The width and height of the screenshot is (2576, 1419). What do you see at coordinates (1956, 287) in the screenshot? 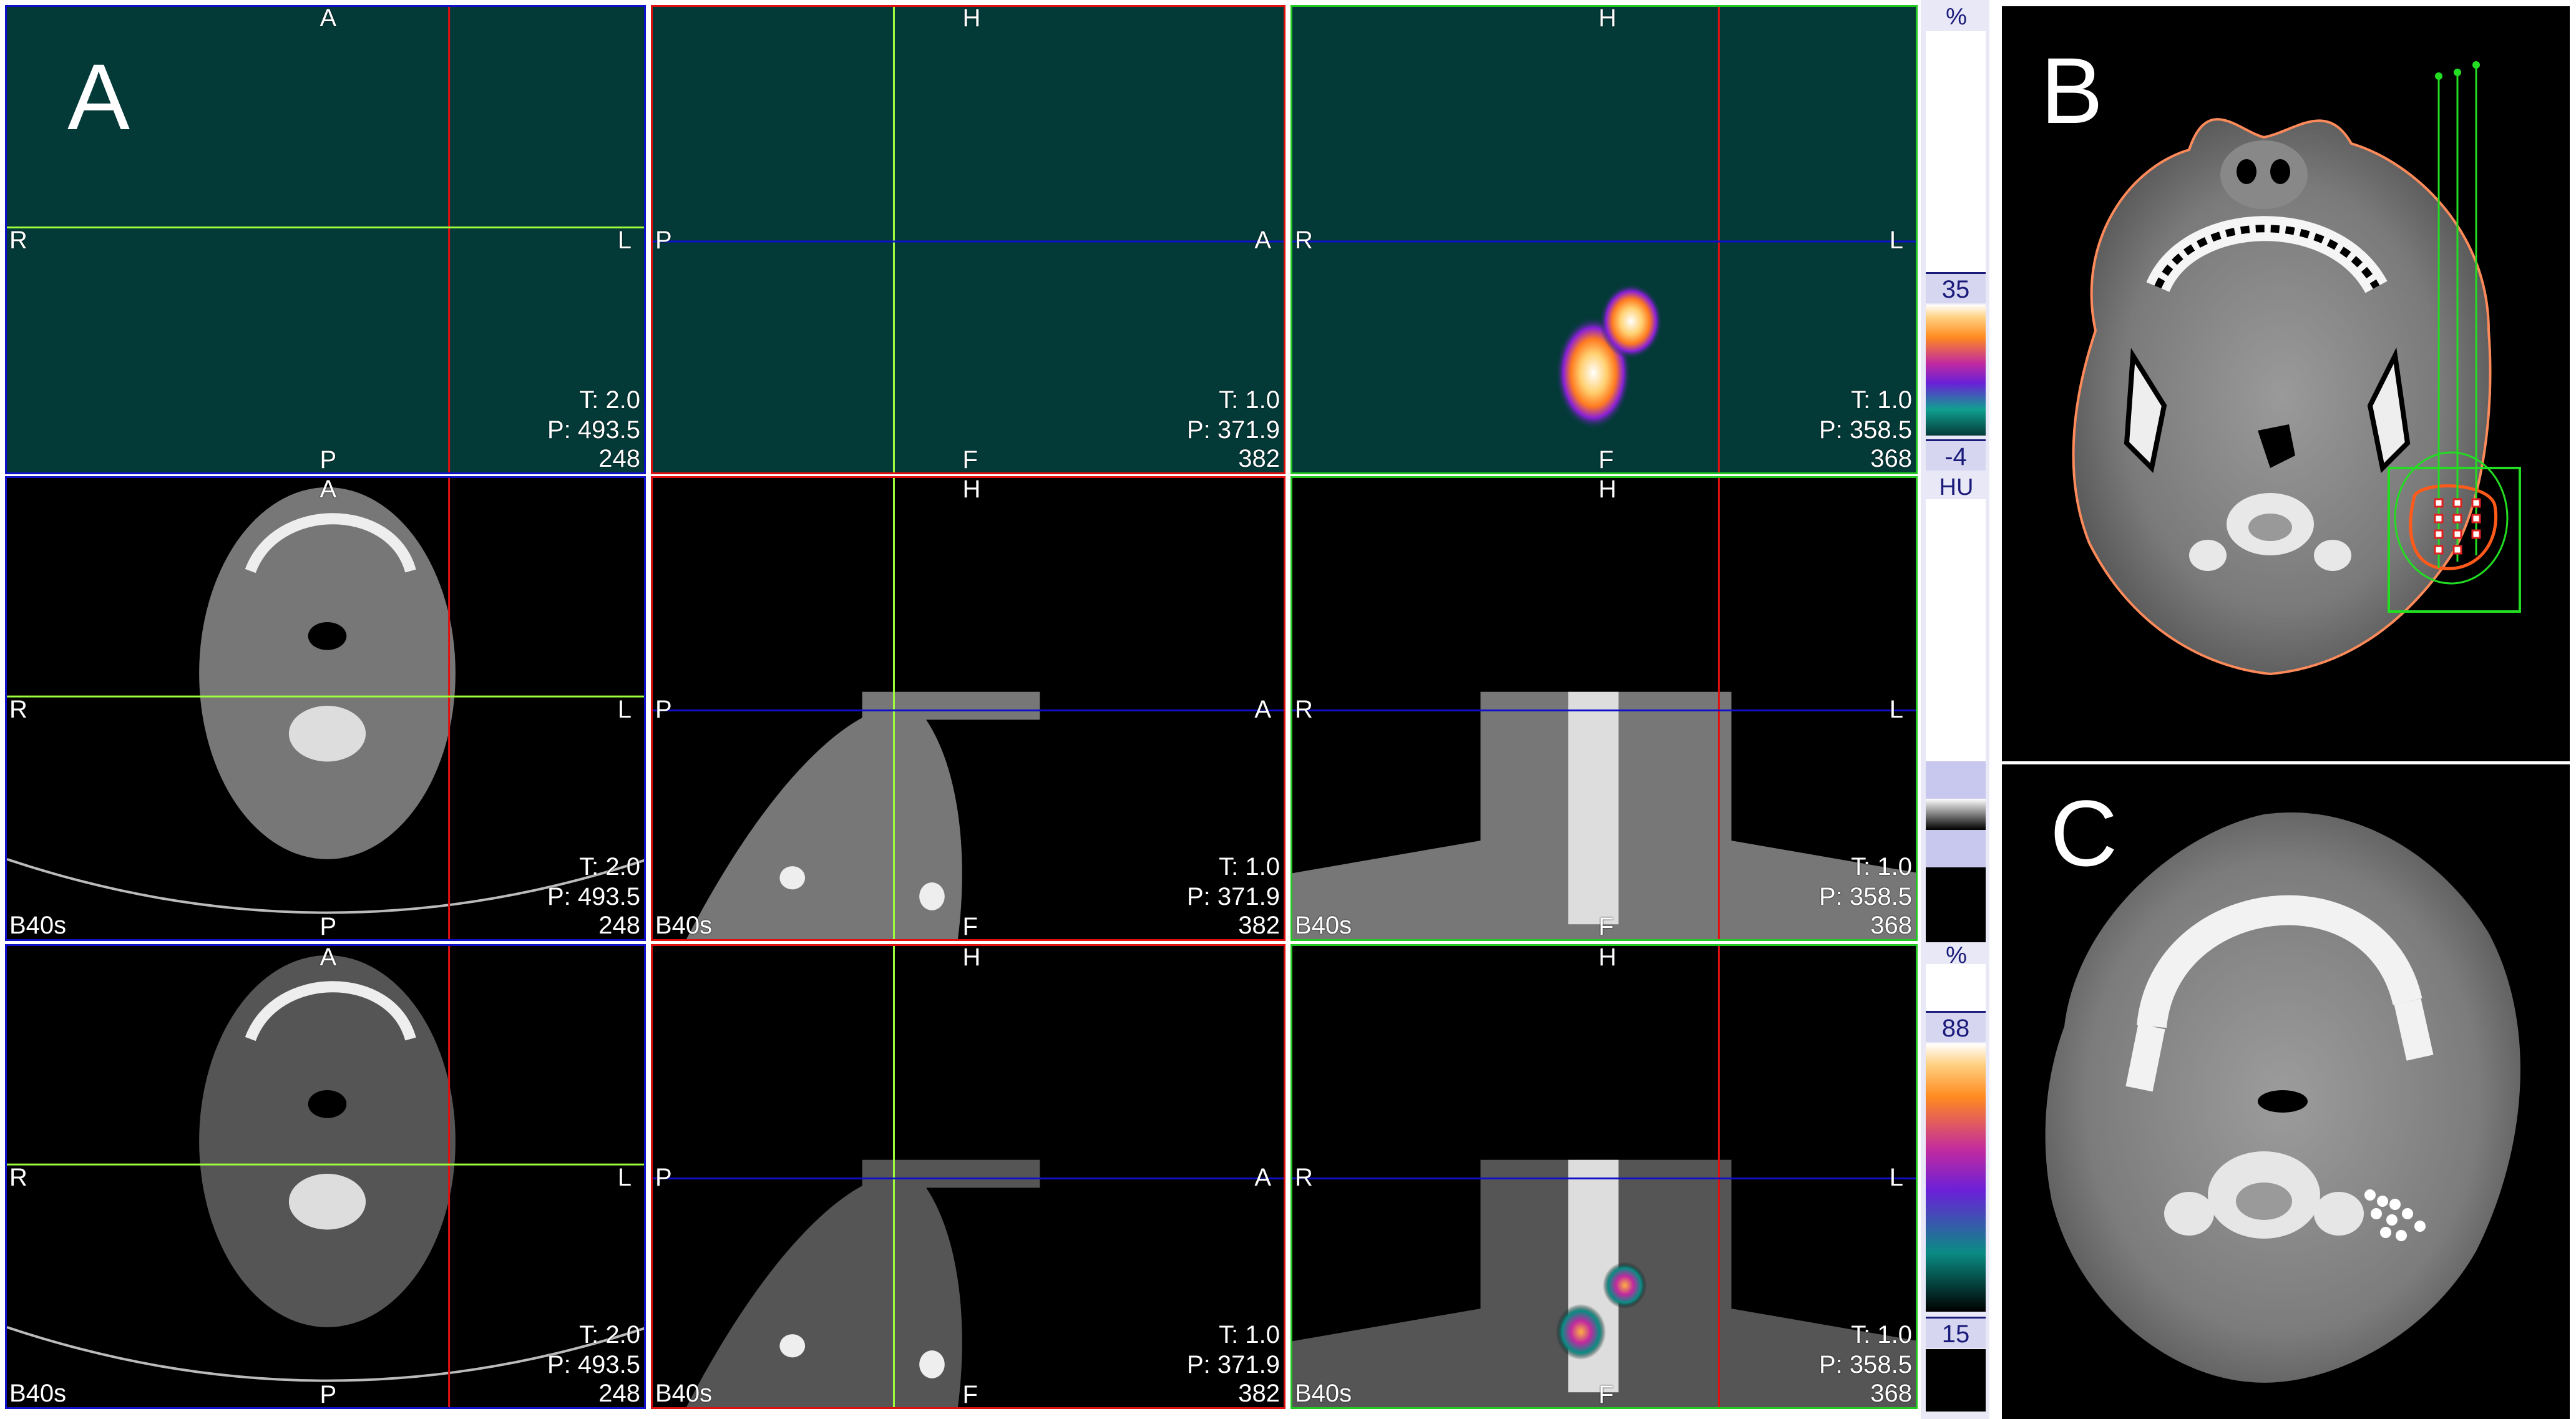
I see `pet-colorbar-max: 35` at bounding box center [1956, 287].